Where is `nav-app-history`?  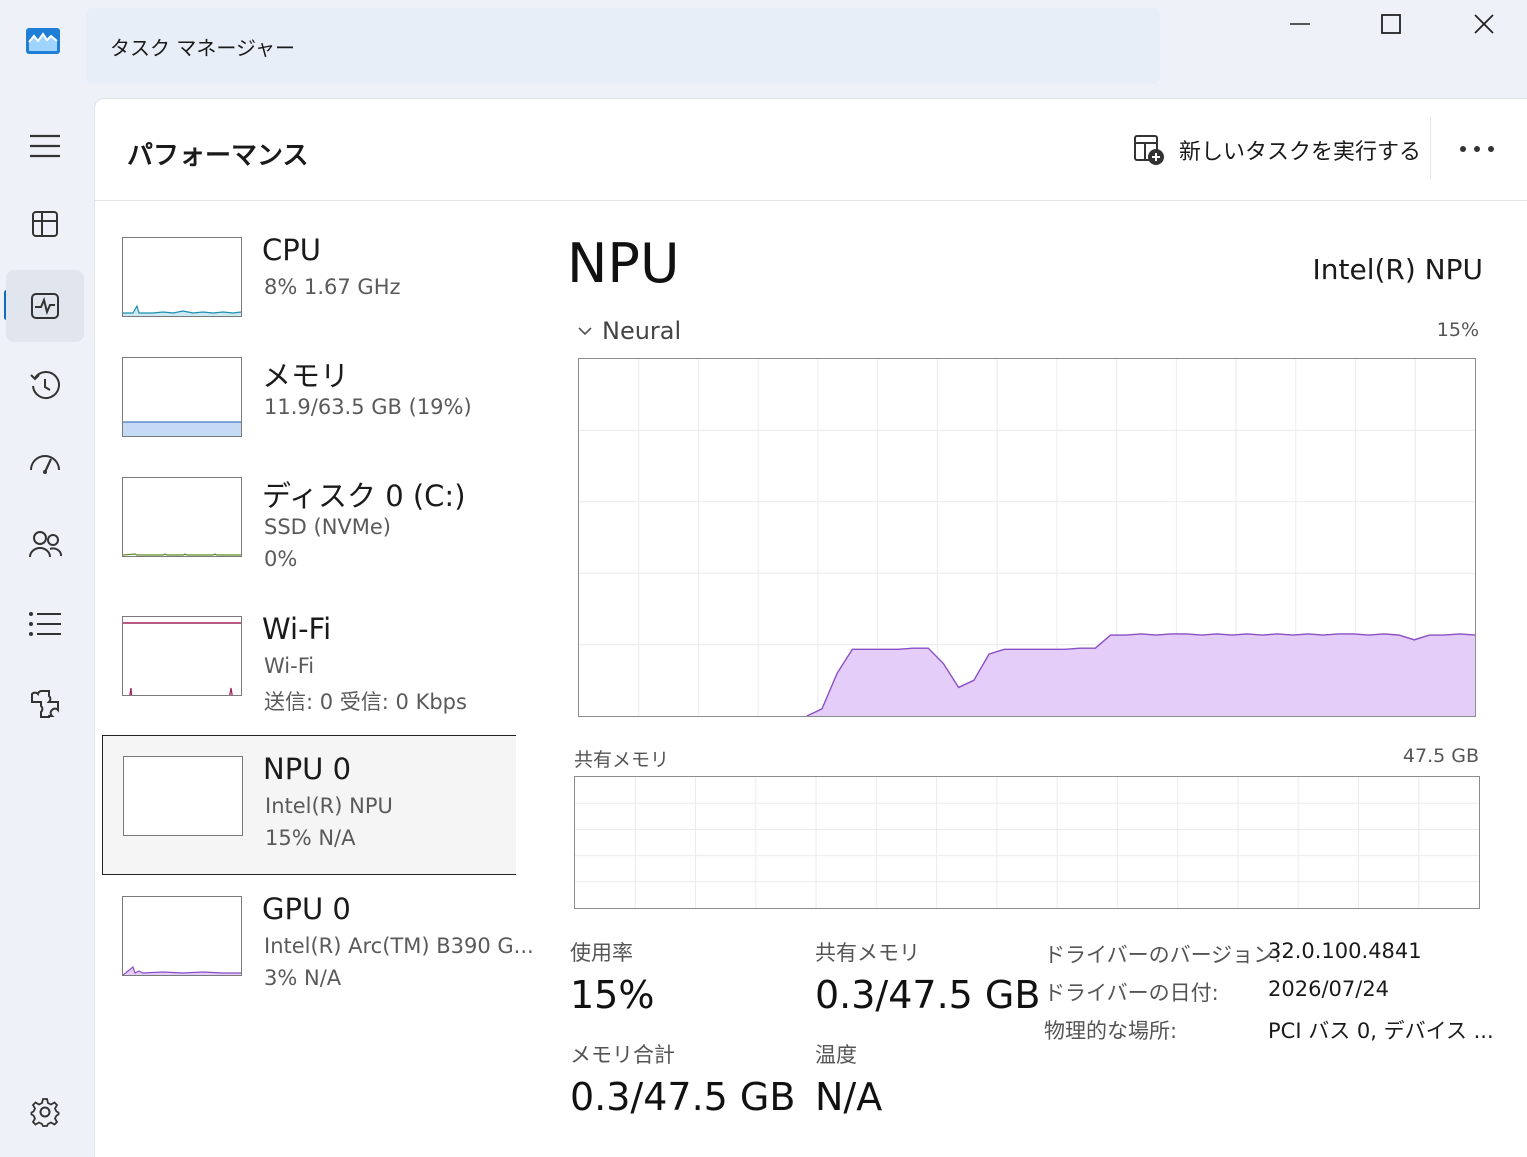
nav-app-history is located at coordinates (45, 386).